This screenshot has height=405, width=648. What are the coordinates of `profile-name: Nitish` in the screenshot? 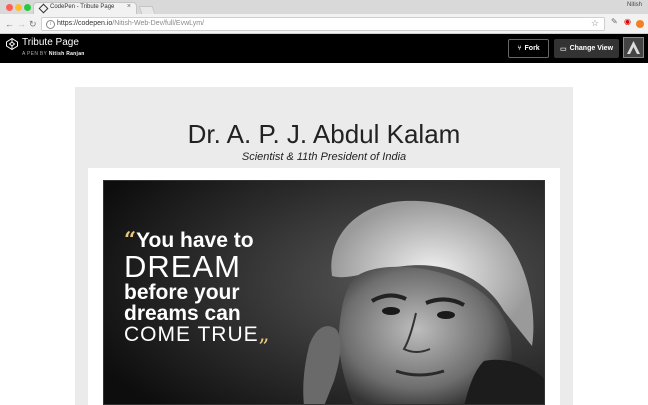 It's located at (634, 5).